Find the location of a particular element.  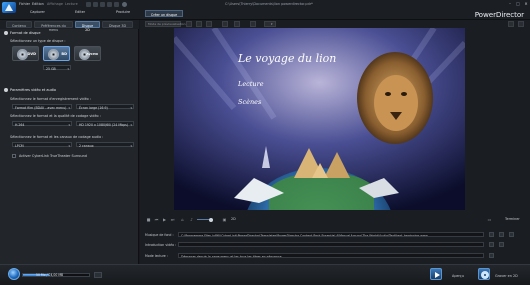

intro-remove-icon is located at coordinates (501, 244).